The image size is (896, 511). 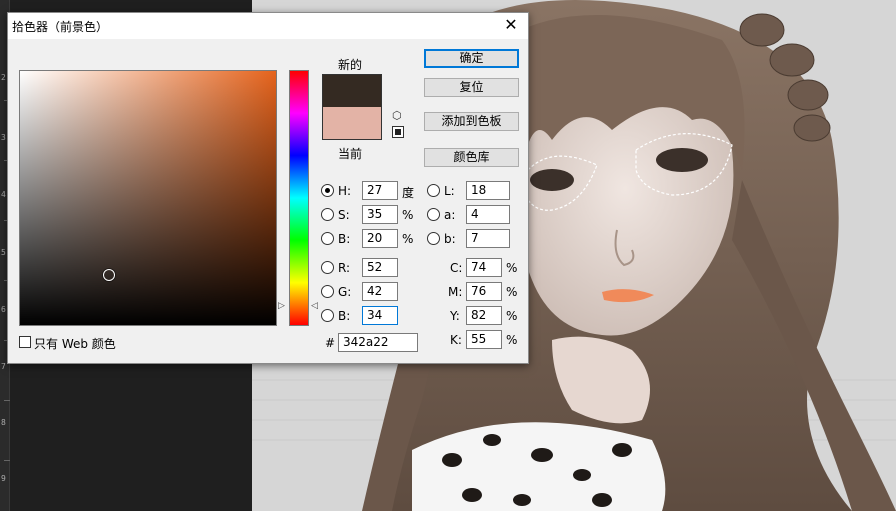 I want to click on ruler-number: 6, so click(x=3, y=309).